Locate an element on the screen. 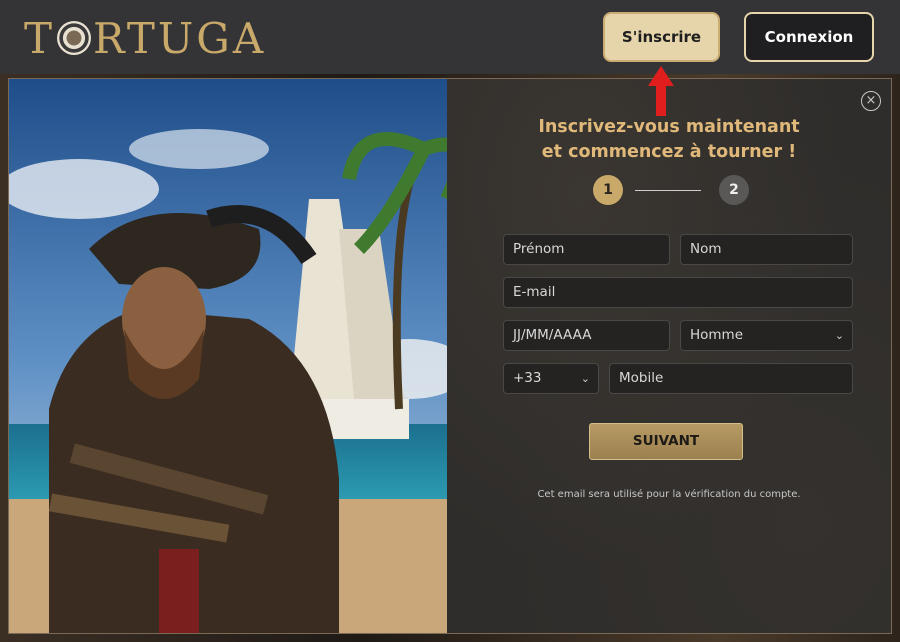 The image size is (900, 642). signup-title-line2: et commencez à tourner ! is located at coordinates (669, 152).